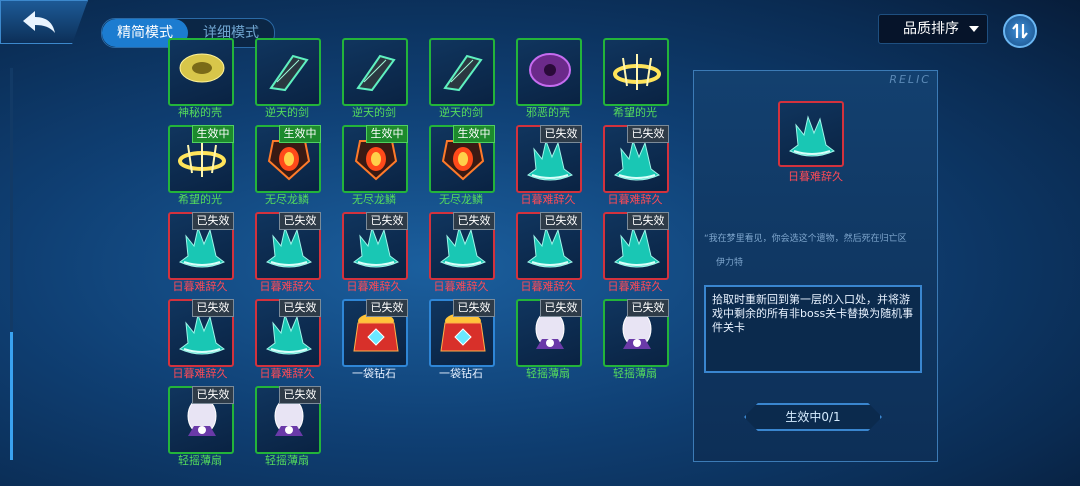 The width and height of the screenshot is (1080, 486). What do you see at coordinates (730, 263) in the screenshot?
I see `flavor-author: 伊力特` at bounding box center [730, 263].